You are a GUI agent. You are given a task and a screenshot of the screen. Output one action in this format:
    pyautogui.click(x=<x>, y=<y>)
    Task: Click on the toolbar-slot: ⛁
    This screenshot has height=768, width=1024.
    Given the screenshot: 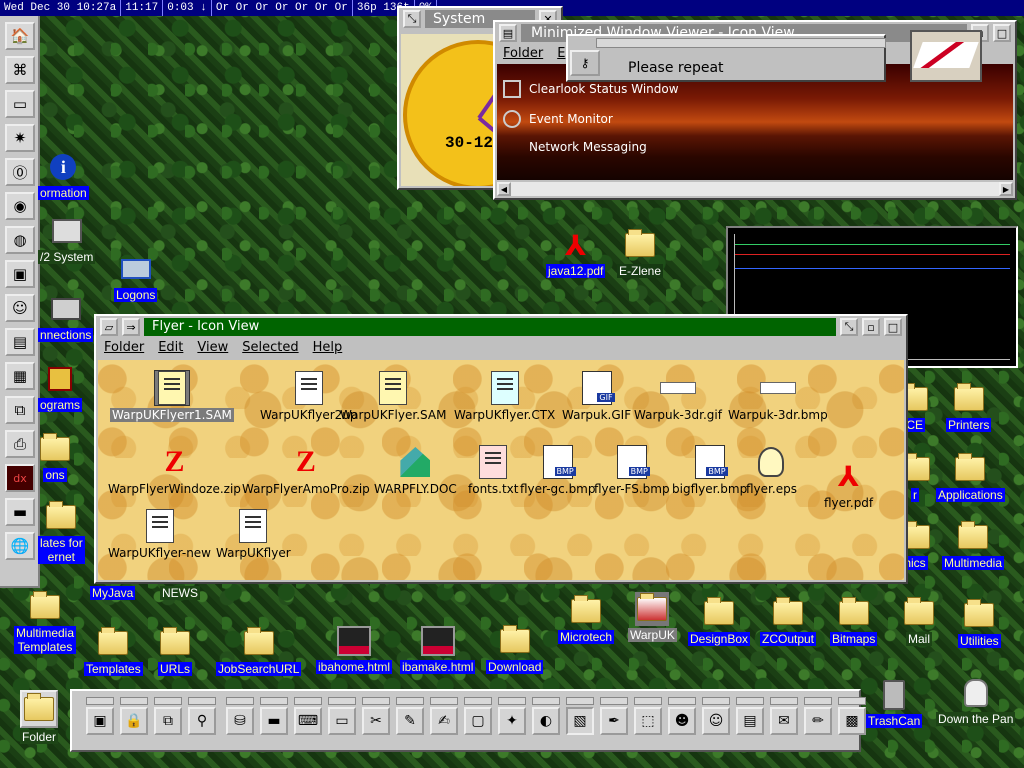 What is the action you would take?
    pyautogui.click(x=240, y=721)
    